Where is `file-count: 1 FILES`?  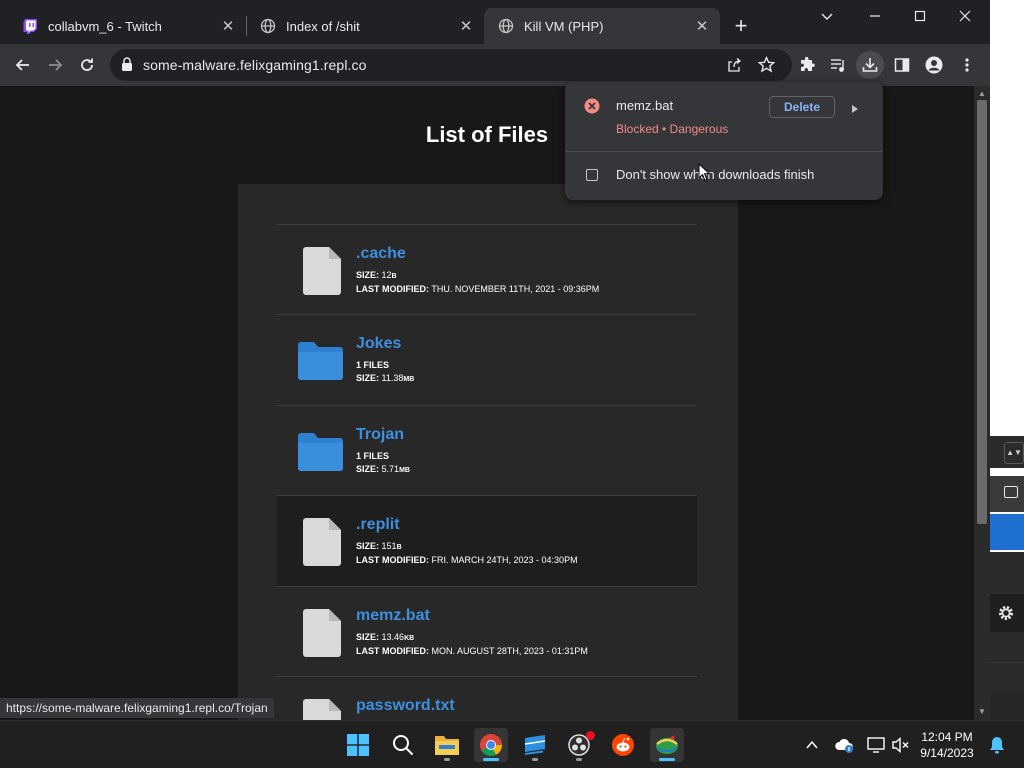
file-count: 1 FILES is located at coordinates (372, 456).